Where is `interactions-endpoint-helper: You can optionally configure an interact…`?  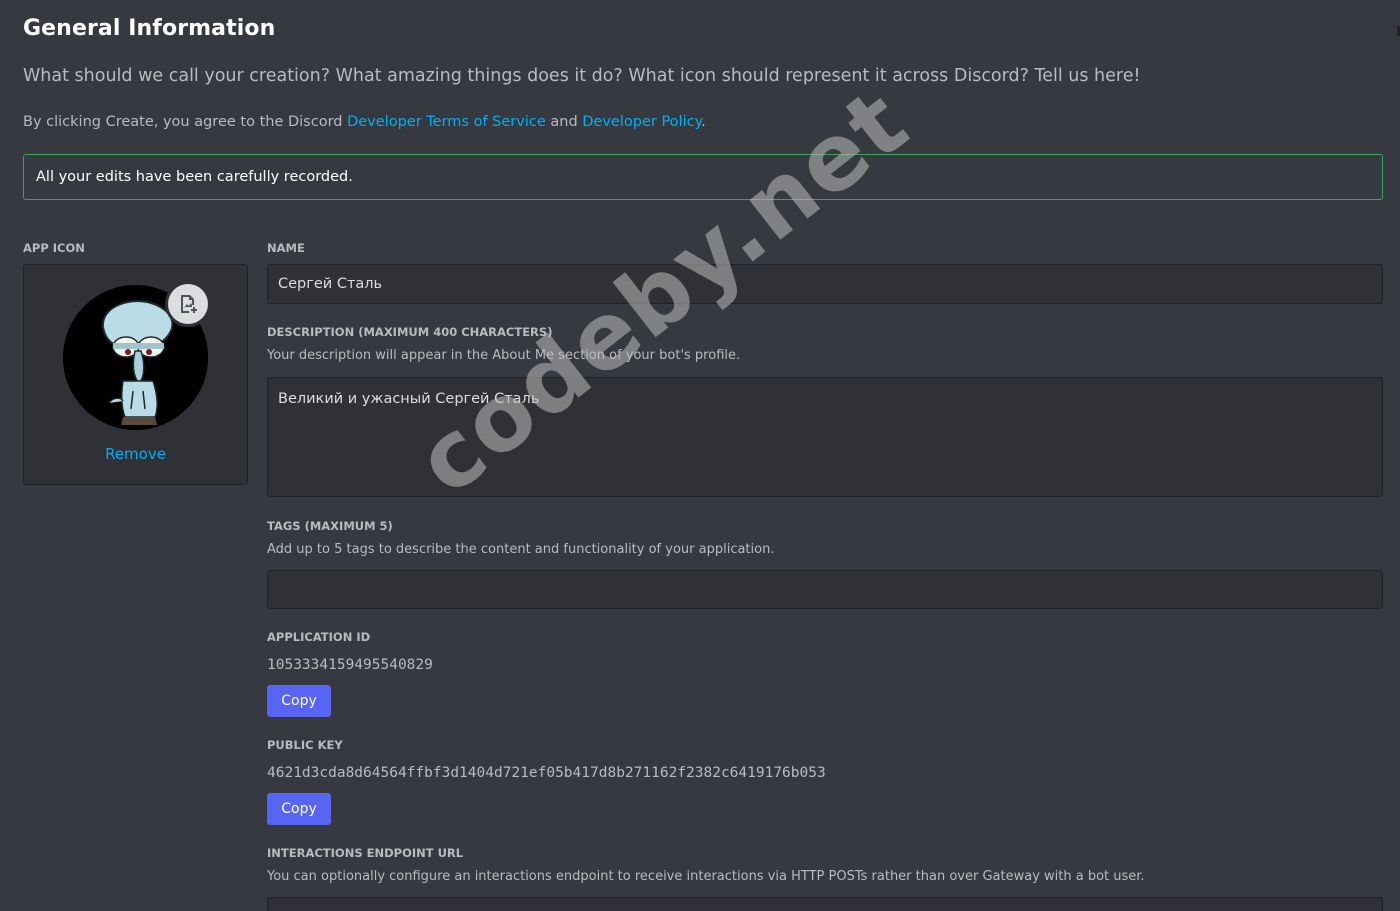 interactions-endpoint-helper: You can optionally configure an interact… is located at coordinates (706, 876).